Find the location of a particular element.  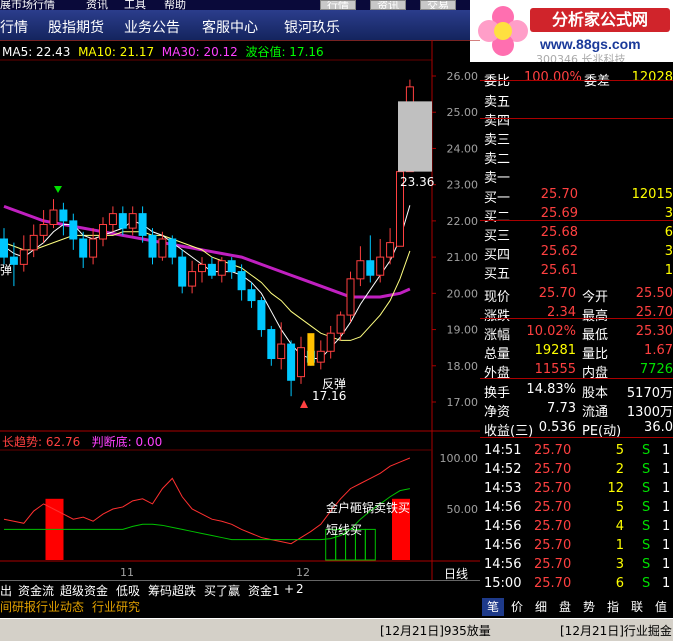

y-tick-label: 21.00 is located at coordinates (463, 257).